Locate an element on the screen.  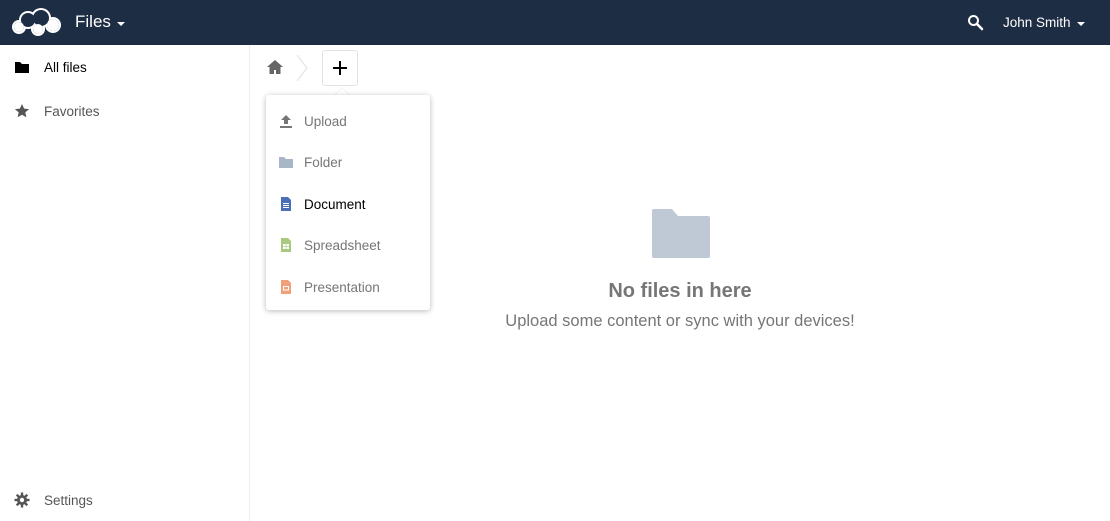
menu-item-presentation: Presentation is located at coordinates (348, 287).